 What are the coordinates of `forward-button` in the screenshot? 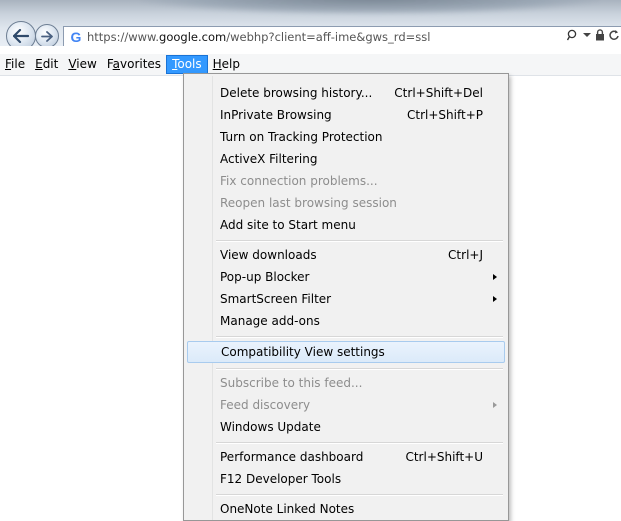 It's located at (47, 35).